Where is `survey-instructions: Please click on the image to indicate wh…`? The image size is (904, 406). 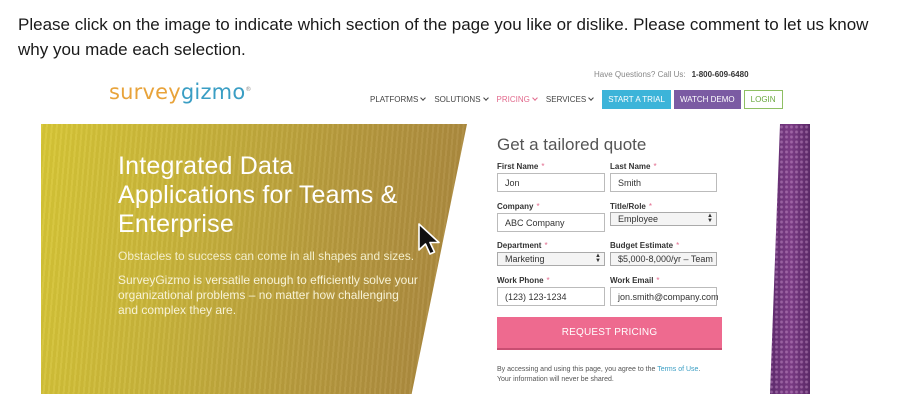 survey-instructions: Please click on the image to indicate wh… is located at coordinates (443, 37).